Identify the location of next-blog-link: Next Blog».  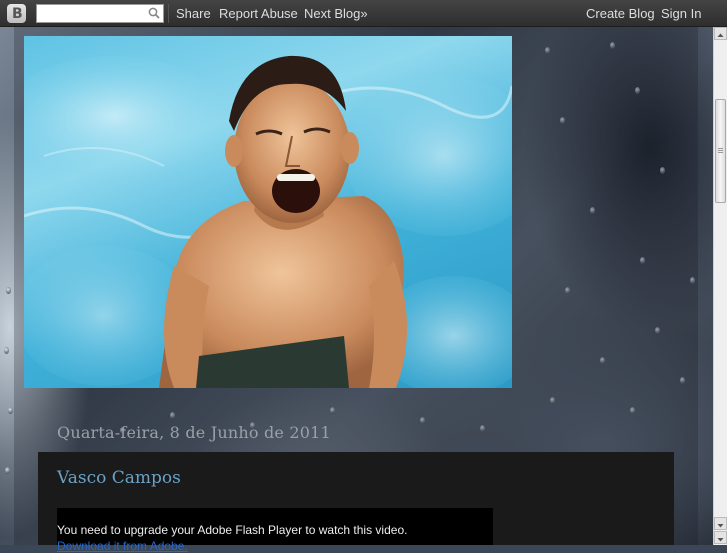
(336, 13).